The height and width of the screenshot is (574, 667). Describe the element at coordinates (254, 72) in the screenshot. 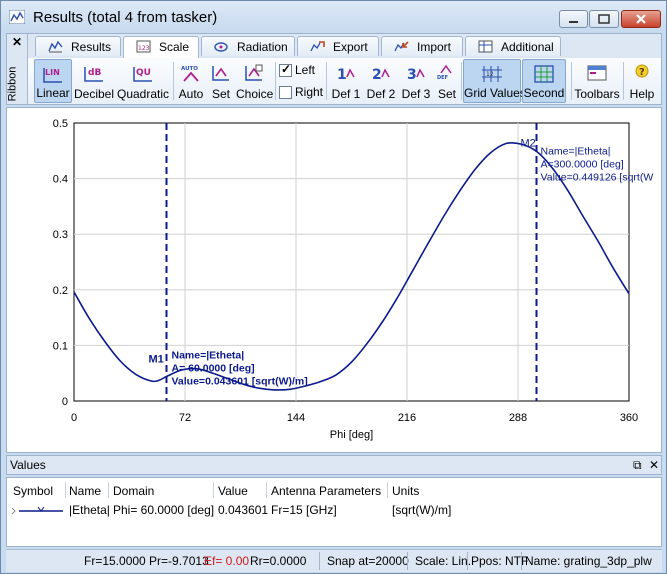

I see `choice-scale-icon` at that location.